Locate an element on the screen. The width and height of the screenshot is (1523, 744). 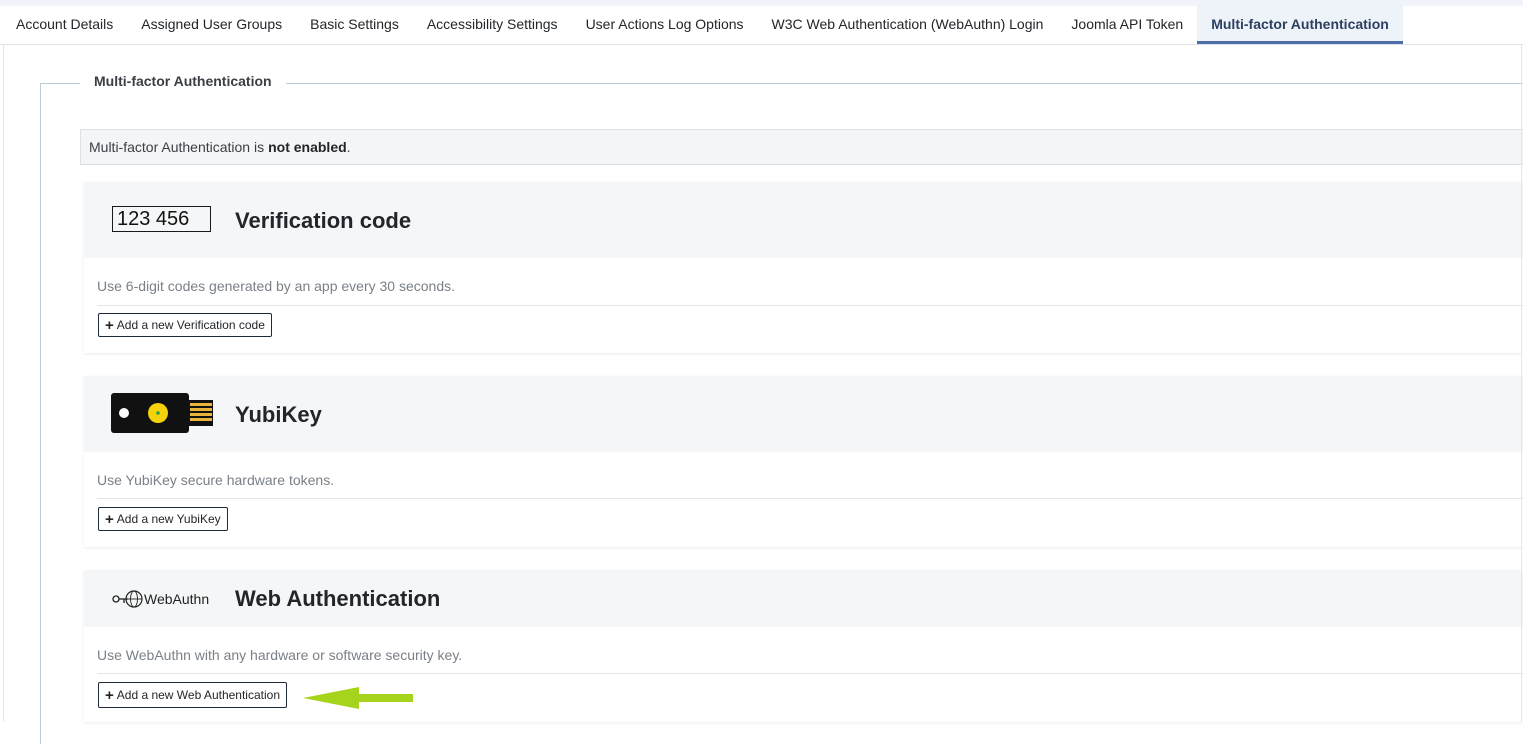
card-header: WebAuthn Web Authentication is located at coordinates (803, 598).